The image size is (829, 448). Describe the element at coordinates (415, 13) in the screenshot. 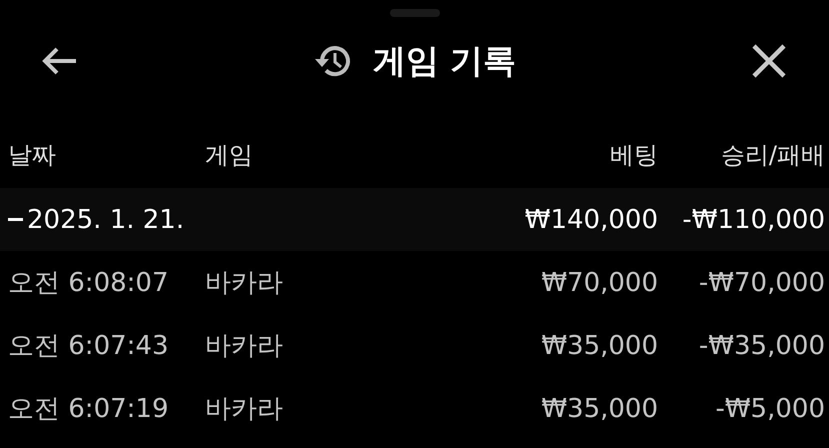

I see `drag-handle` at that location.